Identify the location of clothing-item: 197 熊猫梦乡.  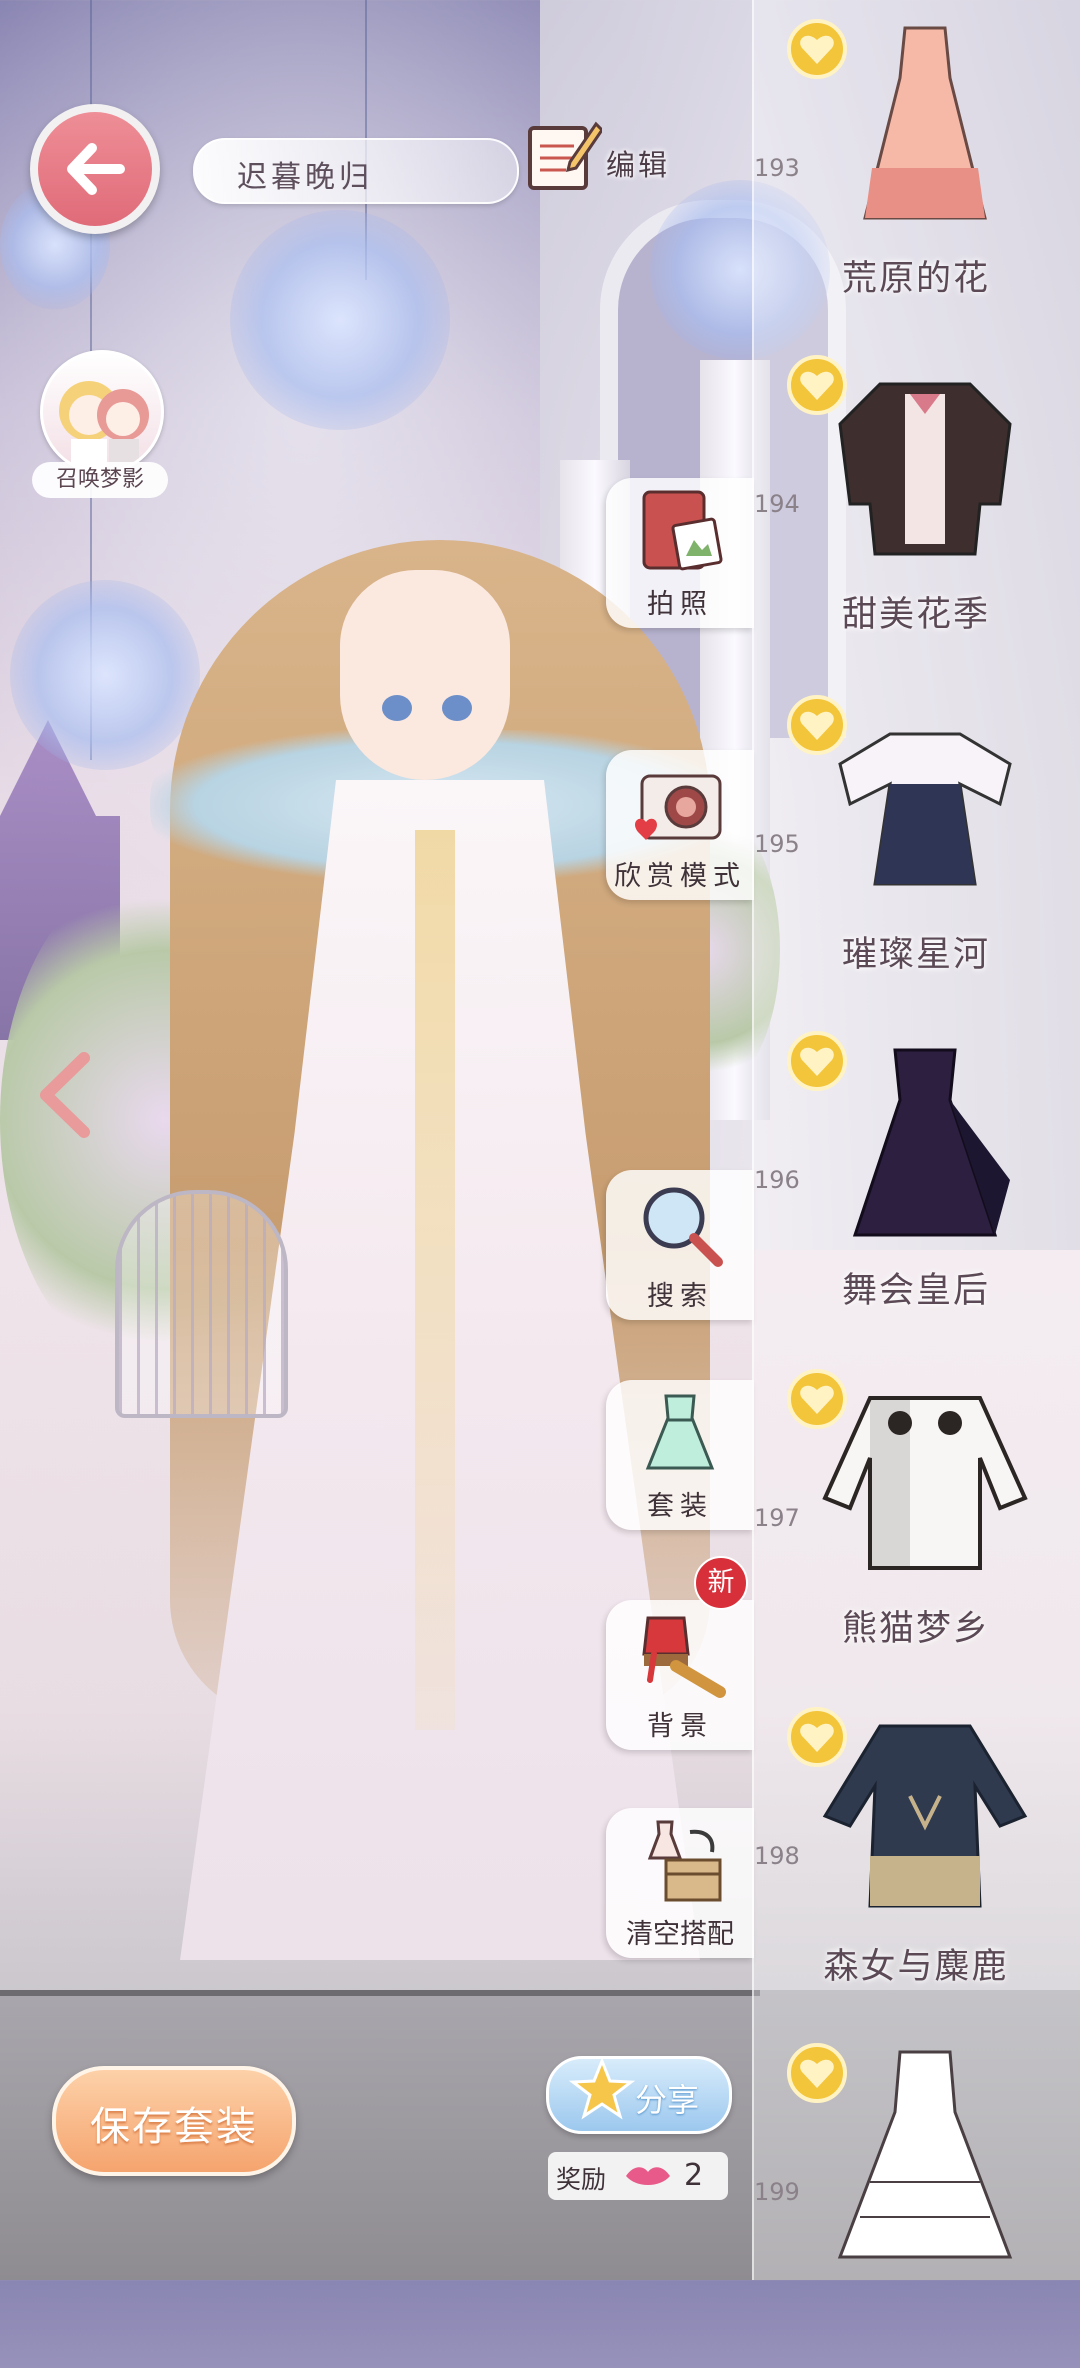
(916, 1525).